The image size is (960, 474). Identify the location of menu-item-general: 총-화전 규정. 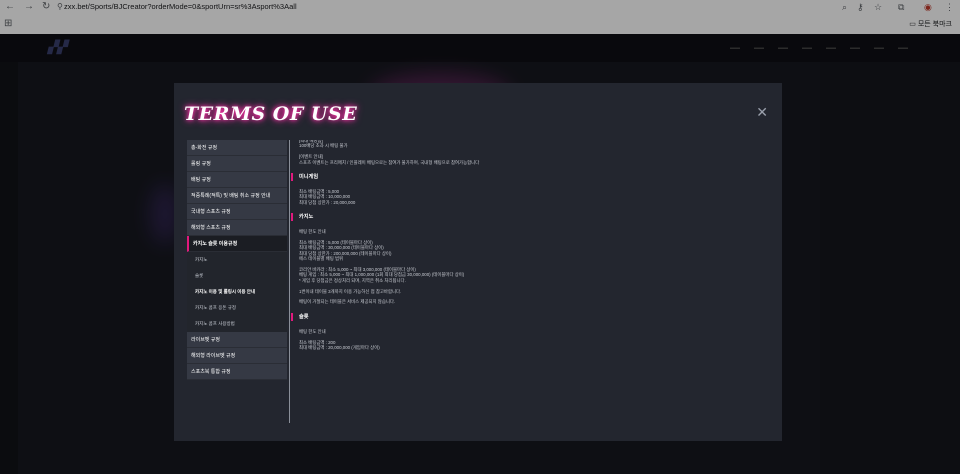
(237, 148).